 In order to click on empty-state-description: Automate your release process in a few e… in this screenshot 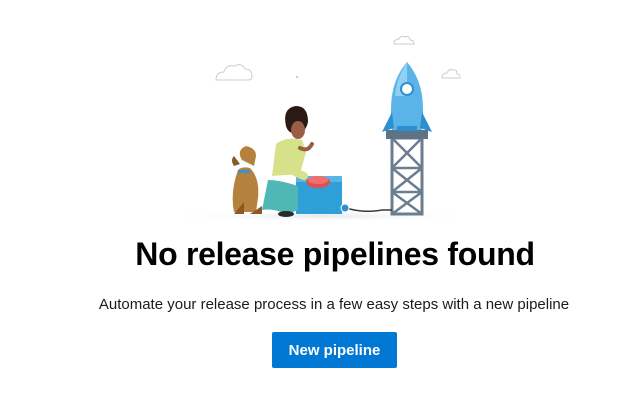, I will do `click(334, 304)`.